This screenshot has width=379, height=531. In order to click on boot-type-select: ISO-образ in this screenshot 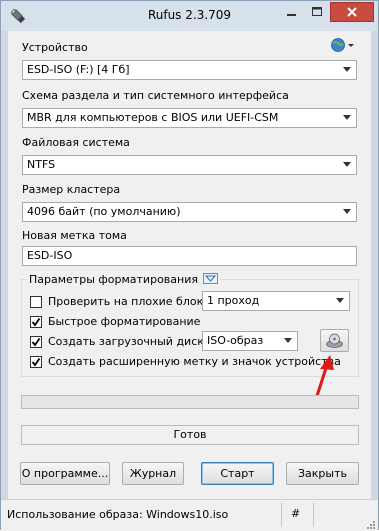, I will do `click(250, 341)`.